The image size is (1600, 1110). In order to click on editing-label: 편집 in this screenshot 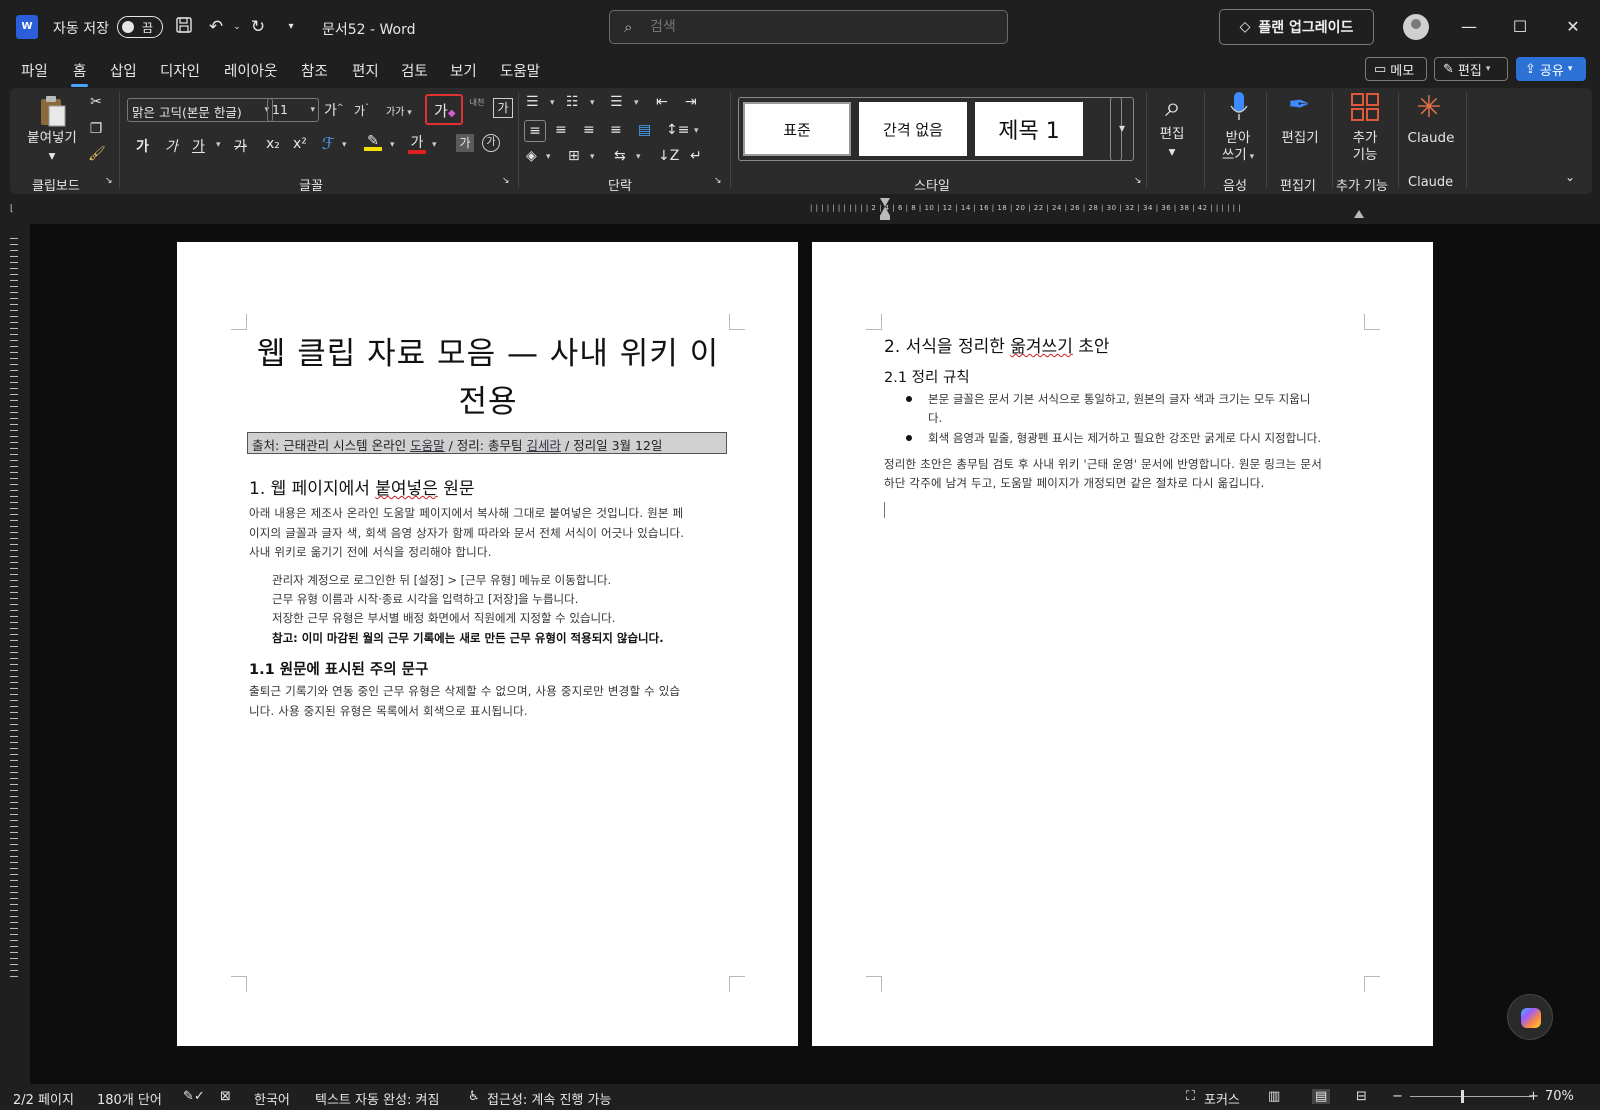, I will do `click(1172, 134)`.